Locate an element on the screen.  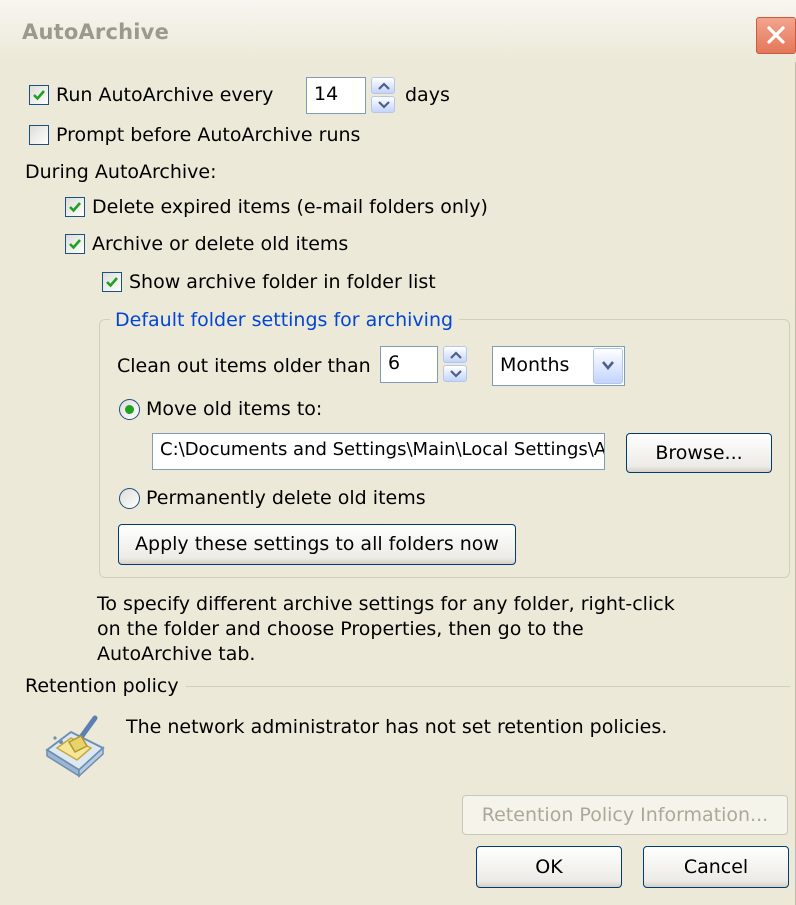
delete-expired-checkbox is located at coordinates (75, 207).